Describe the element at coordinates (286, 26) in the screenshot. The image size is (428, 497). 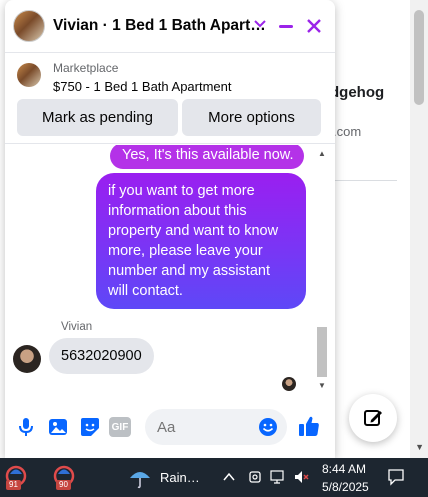
I see `minimize-button` at that location.